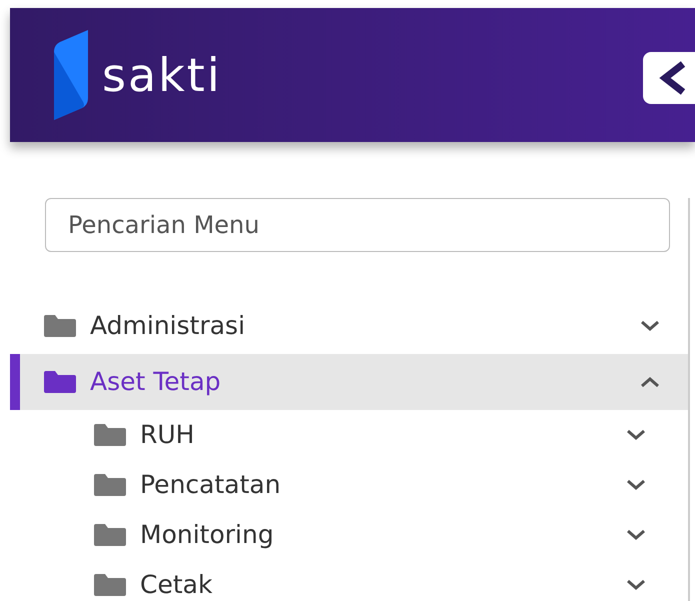 This screenshot has height=601, width=695. I want to click on menu-item: RUH, so click(349, 435).